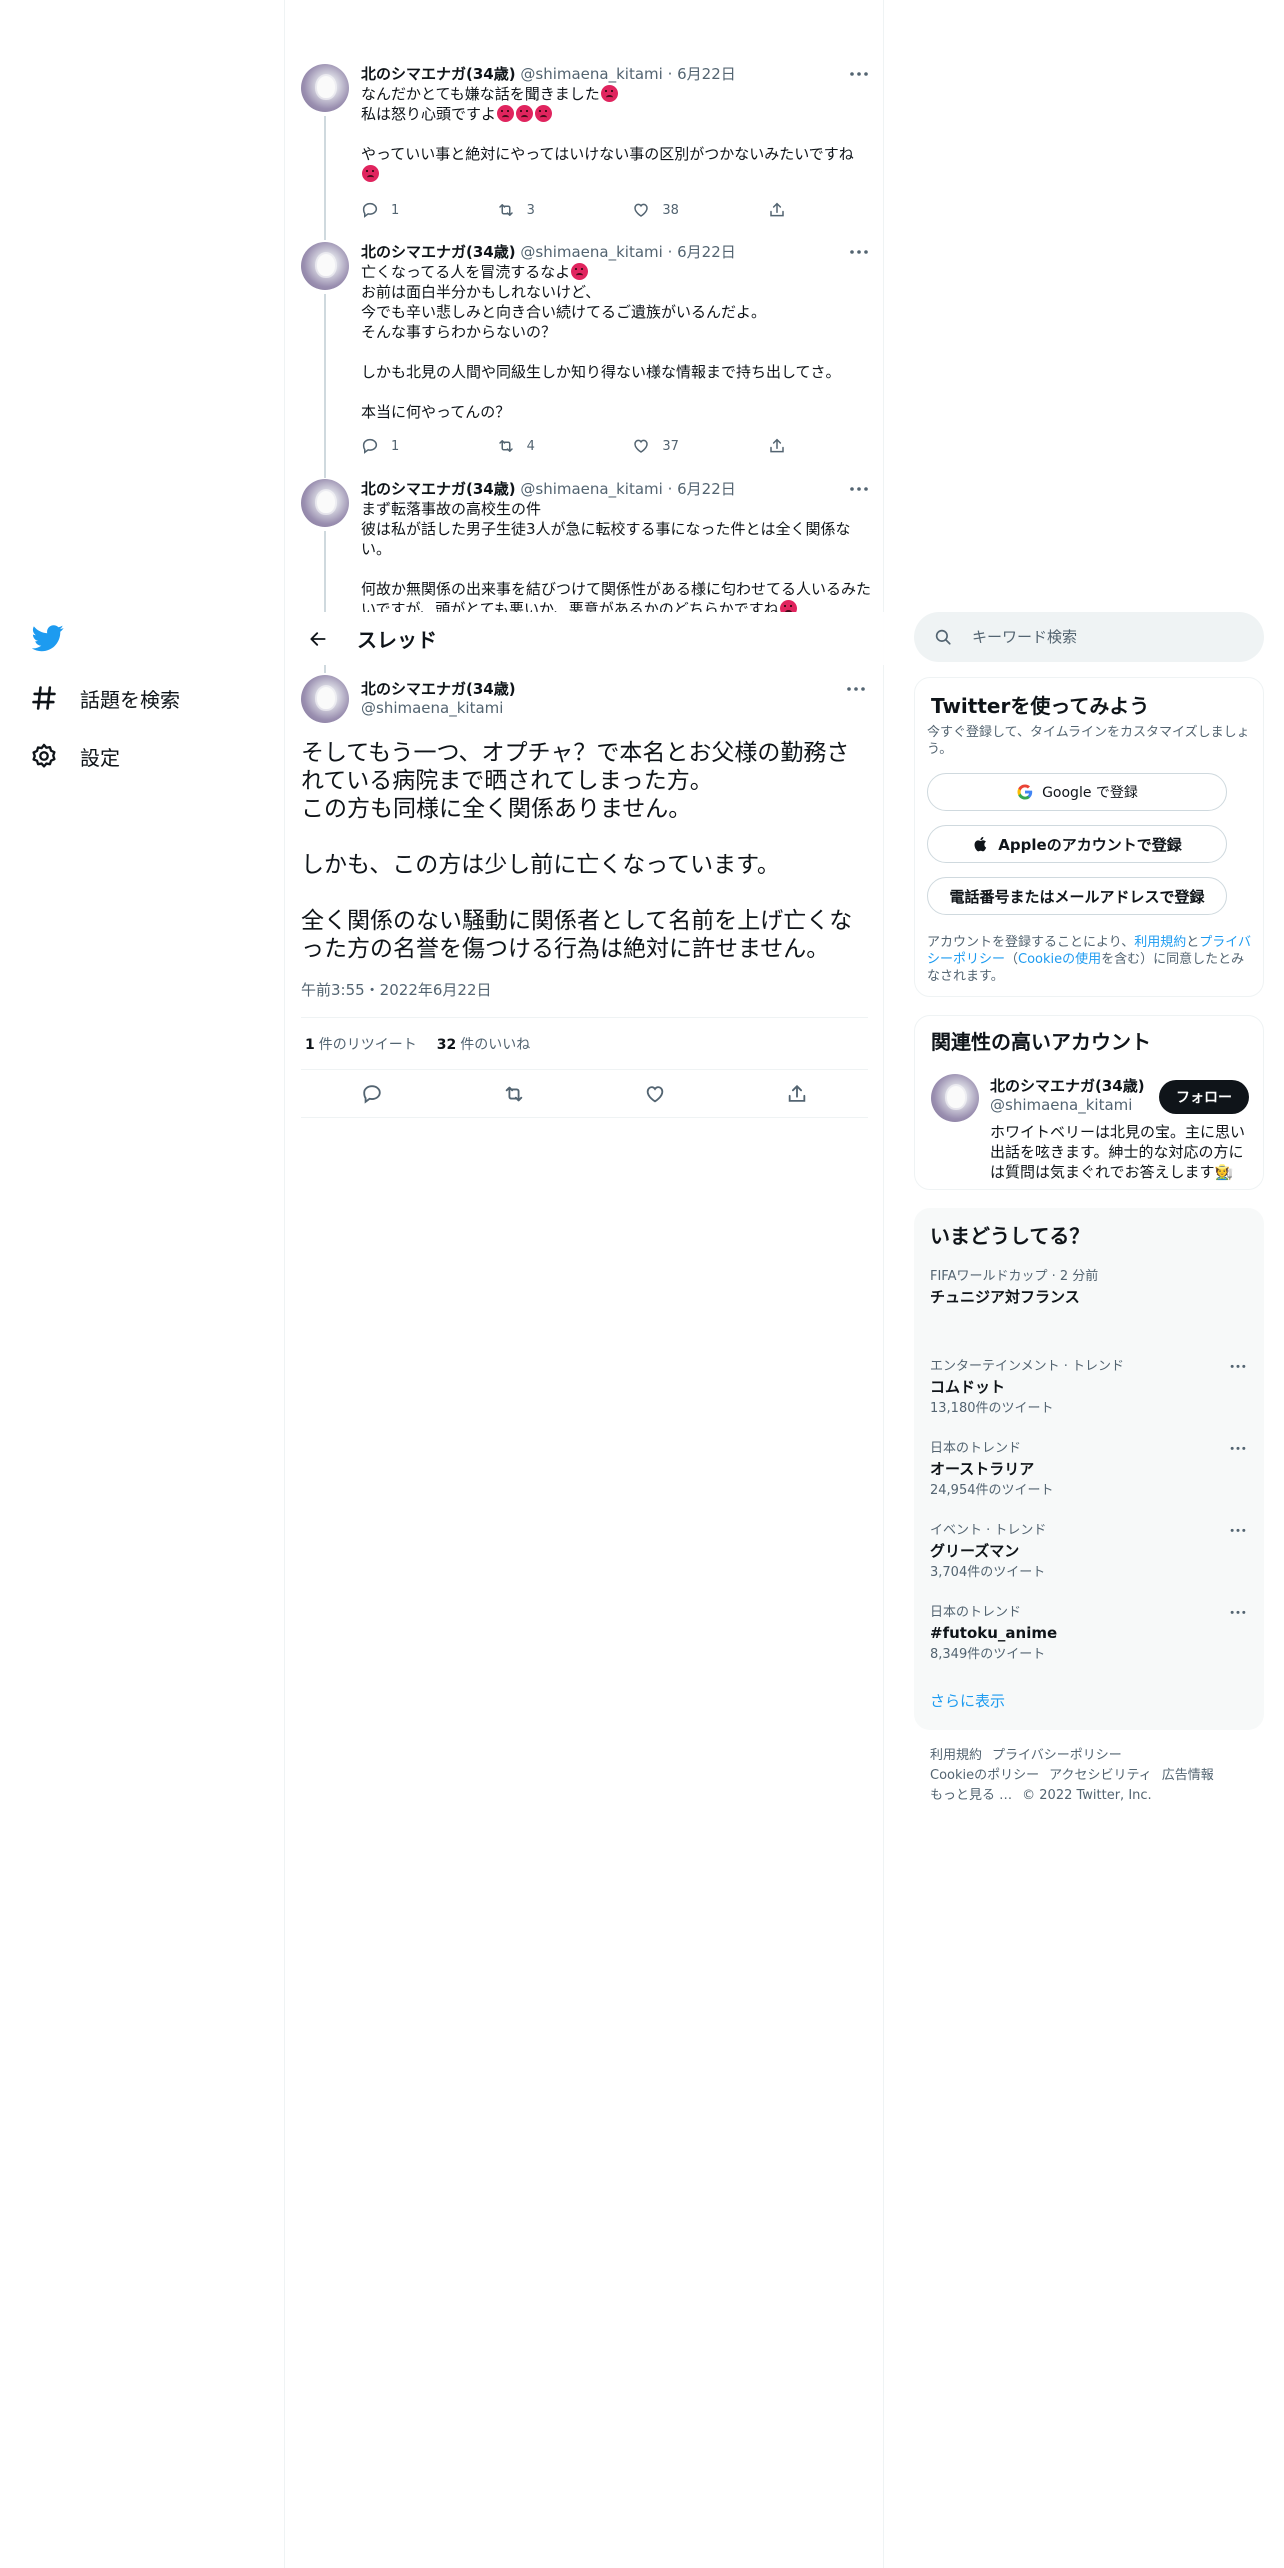  Describe the element at coordinates (1005, 1297) in the screenshot. I see `trend-title: チュニジア対フランス` at that location.